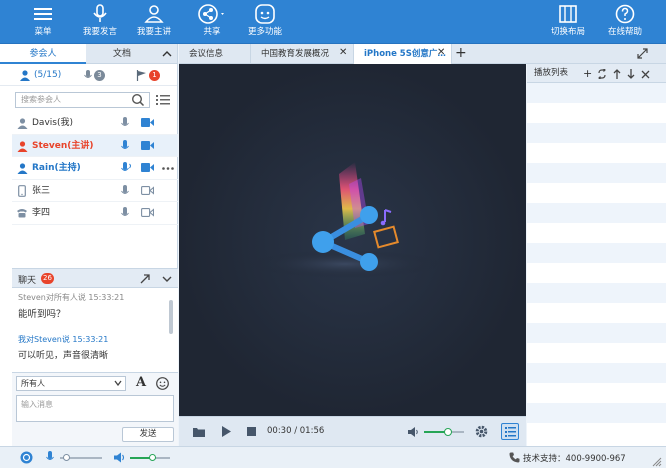  What do you see at coordinates (167, 54) in the screenshot?
I see `collapse-icon` at bounding box center [167, 54].